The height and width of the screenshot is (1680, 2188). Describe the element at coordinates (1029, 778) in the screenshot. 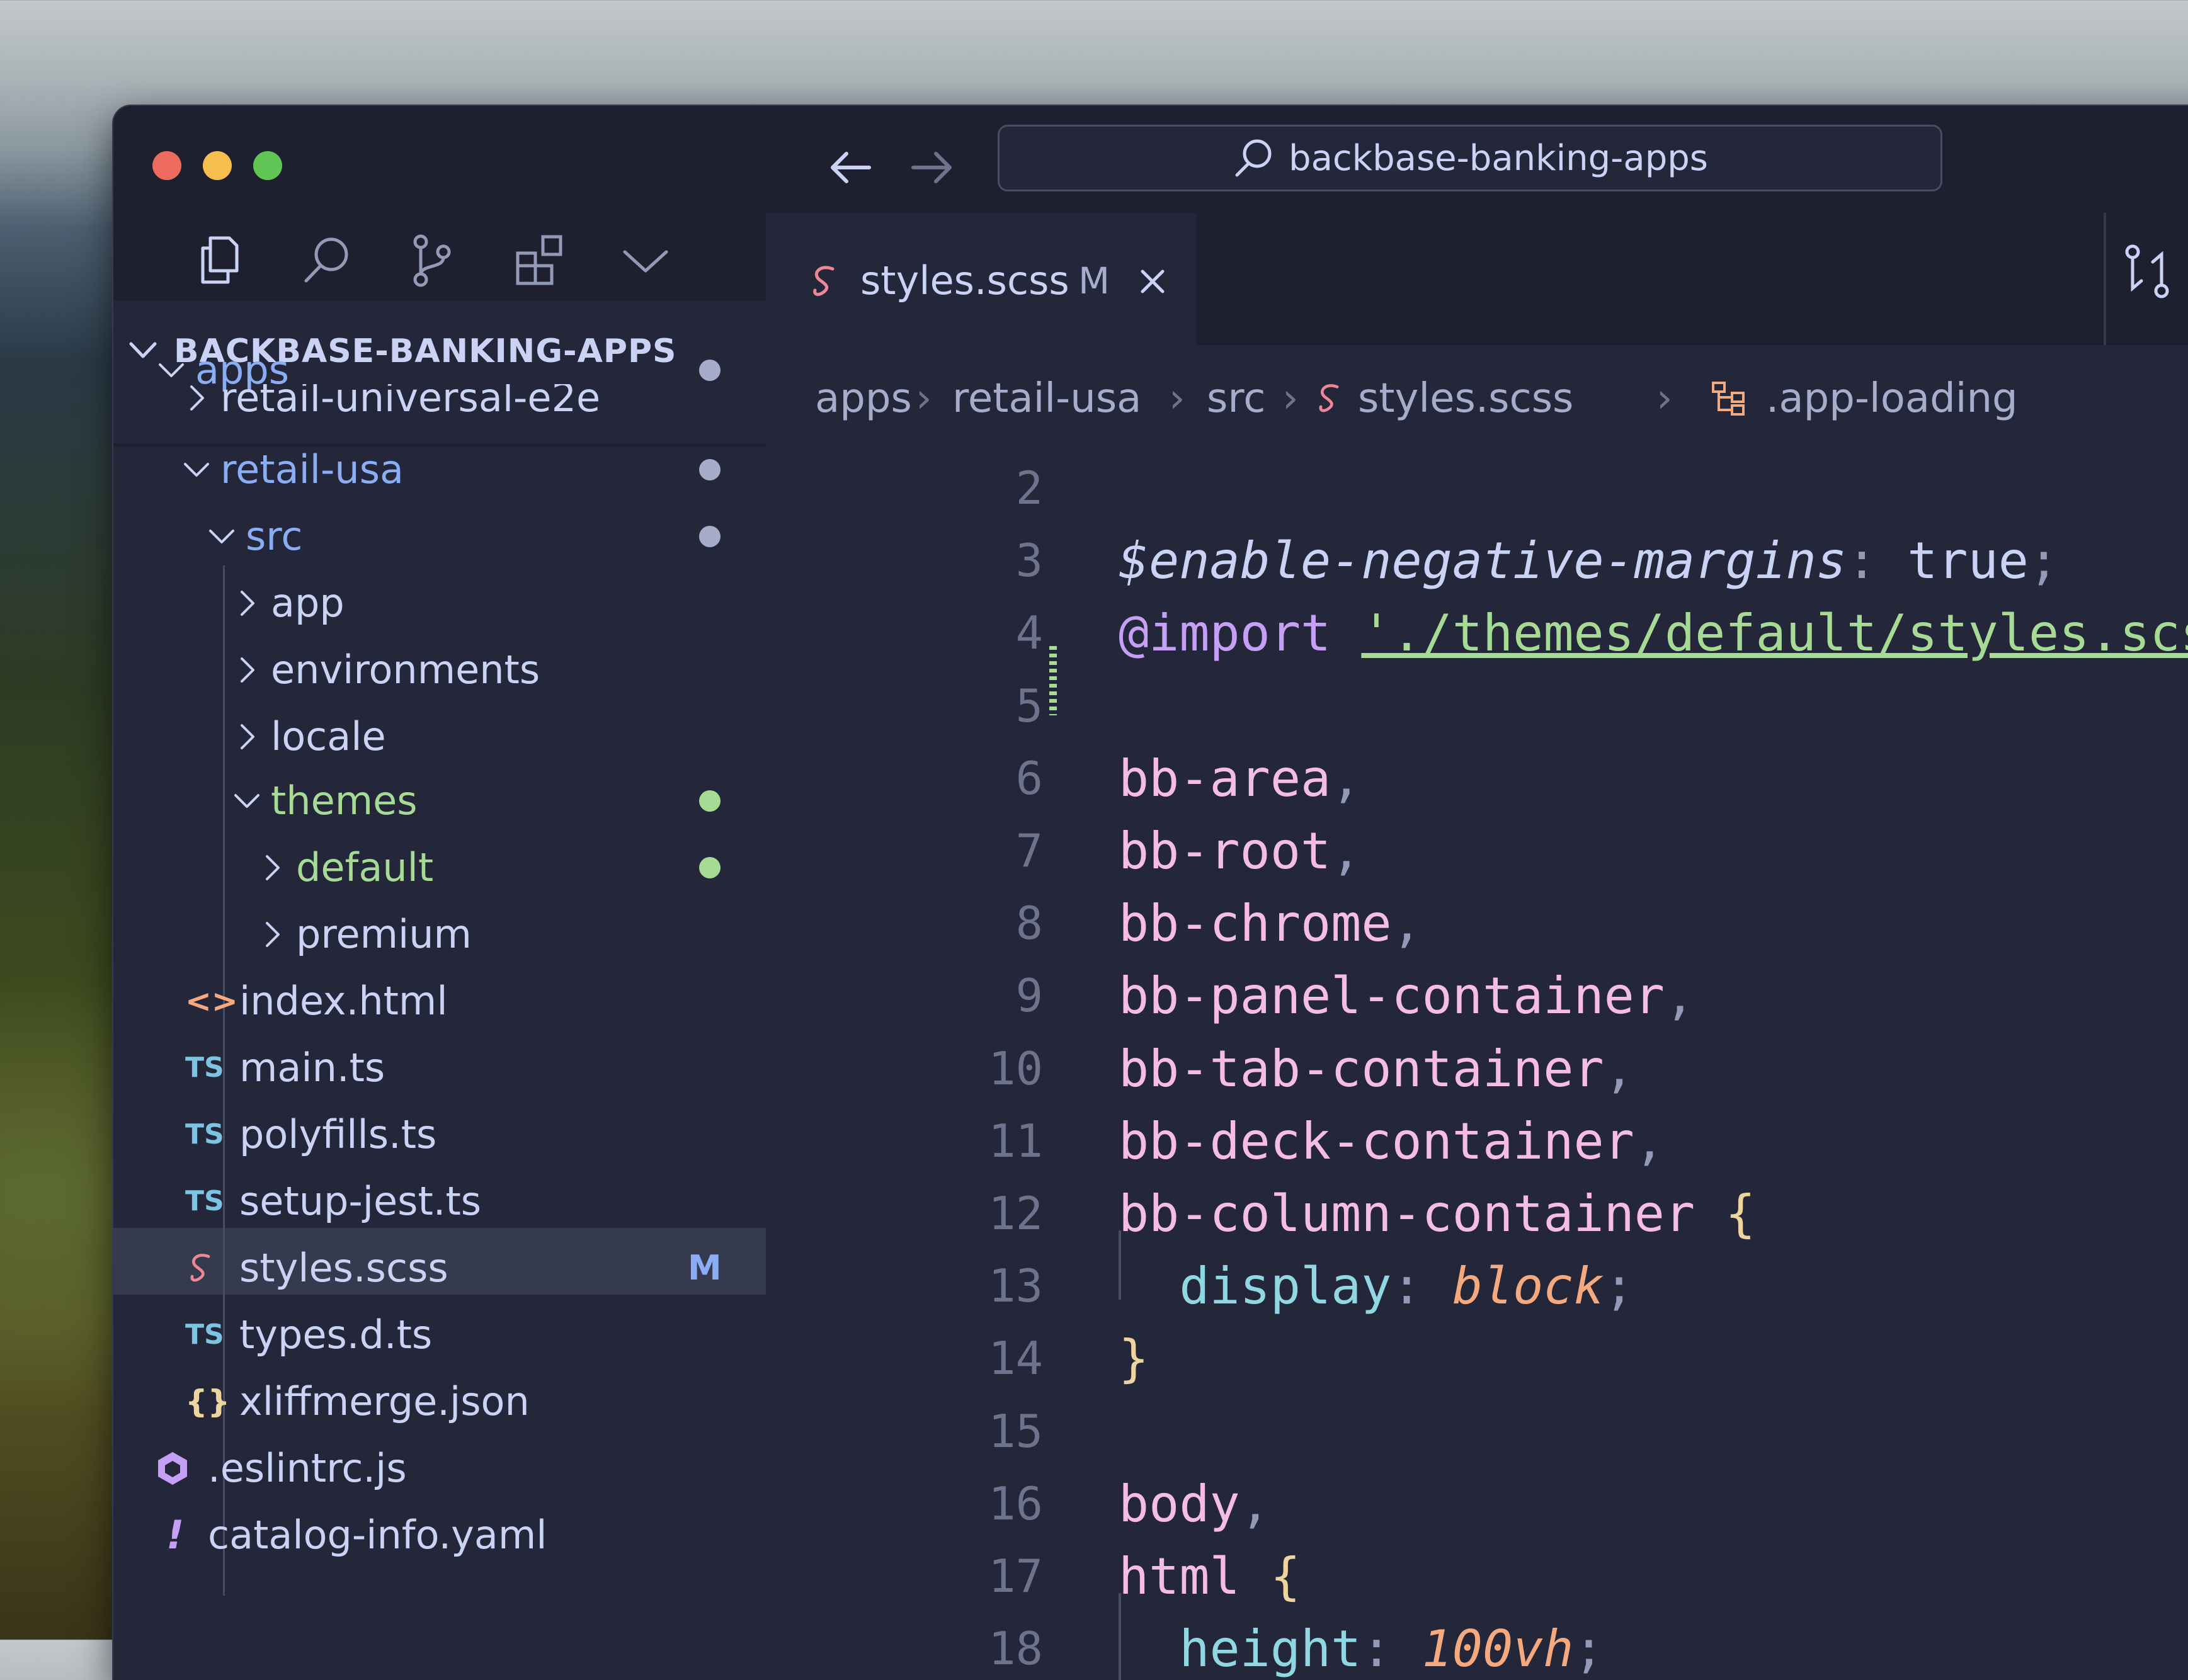

I see `line-number: 6` at that location.